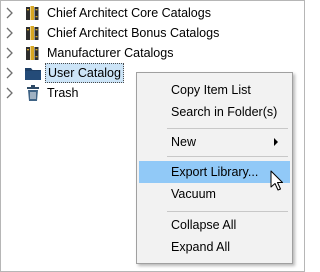 The height and width of the screenshot is (272, 320). What do you see at coordinates (110, 53) in the screenshot?
I see `tree-item-label: Manufacturer Catalogs` at bounding box center [110, 53].